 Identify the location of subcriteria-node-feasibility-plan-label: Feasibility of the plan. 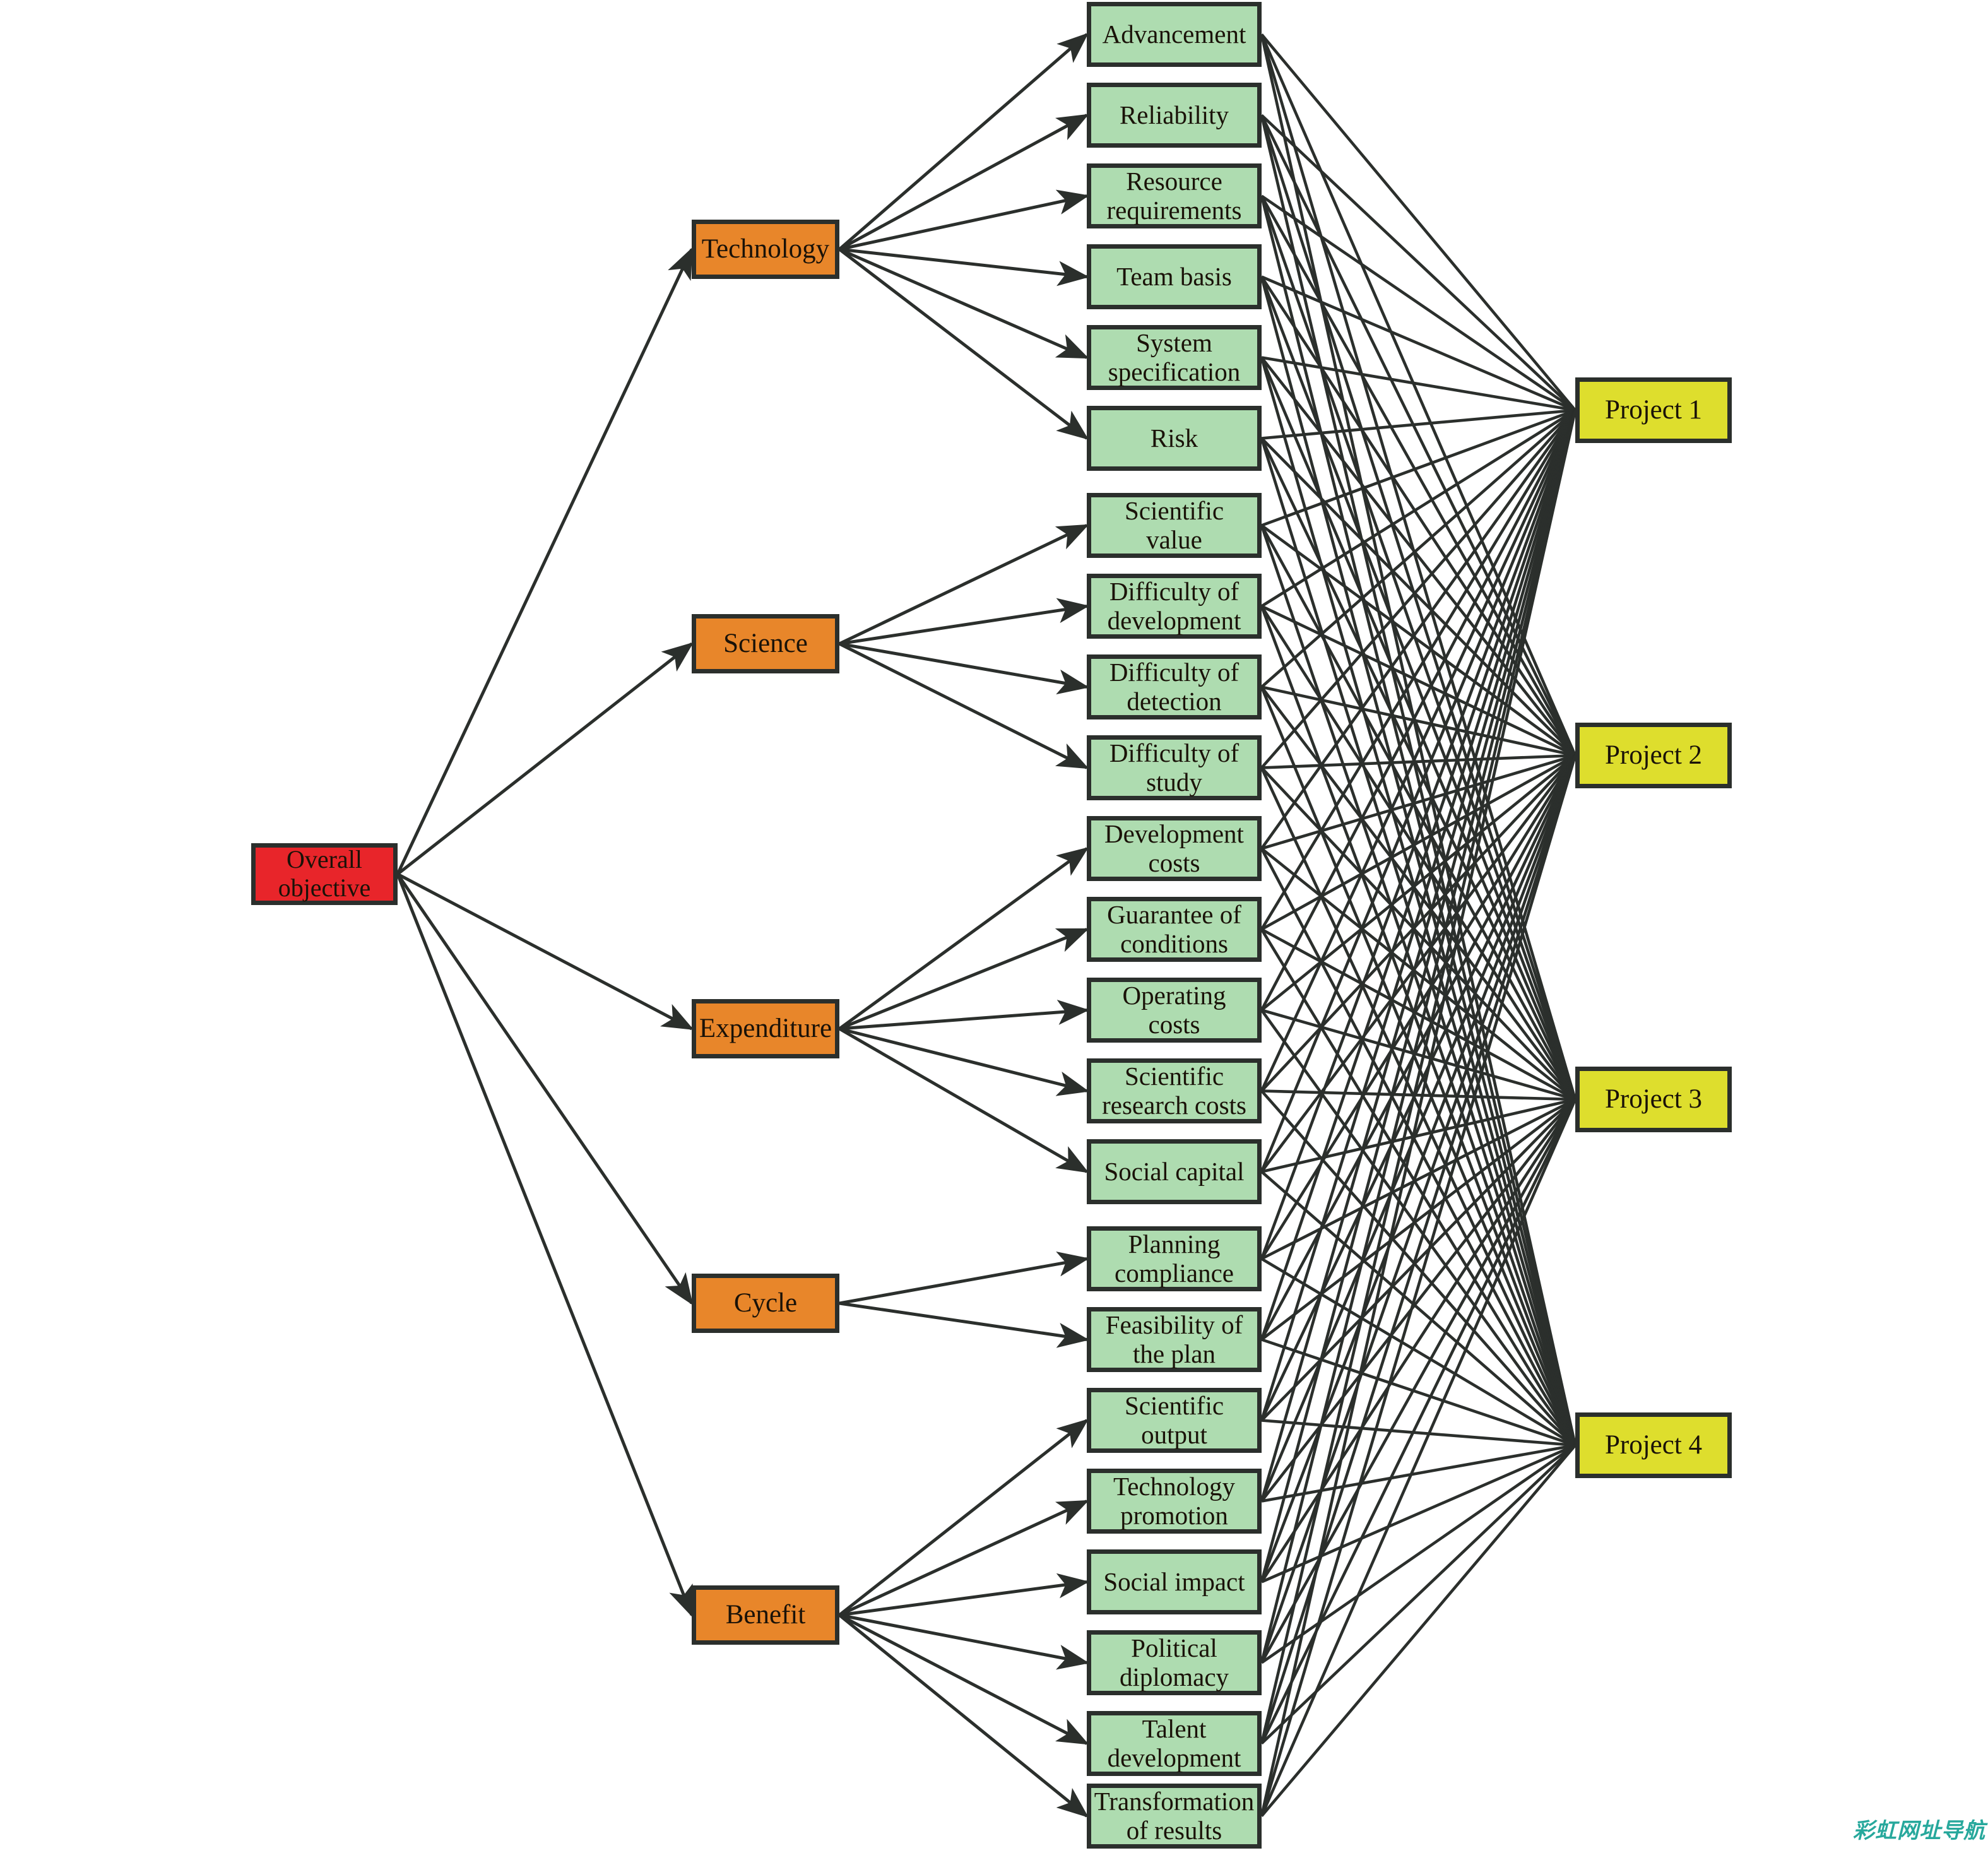
(1174, 1339).